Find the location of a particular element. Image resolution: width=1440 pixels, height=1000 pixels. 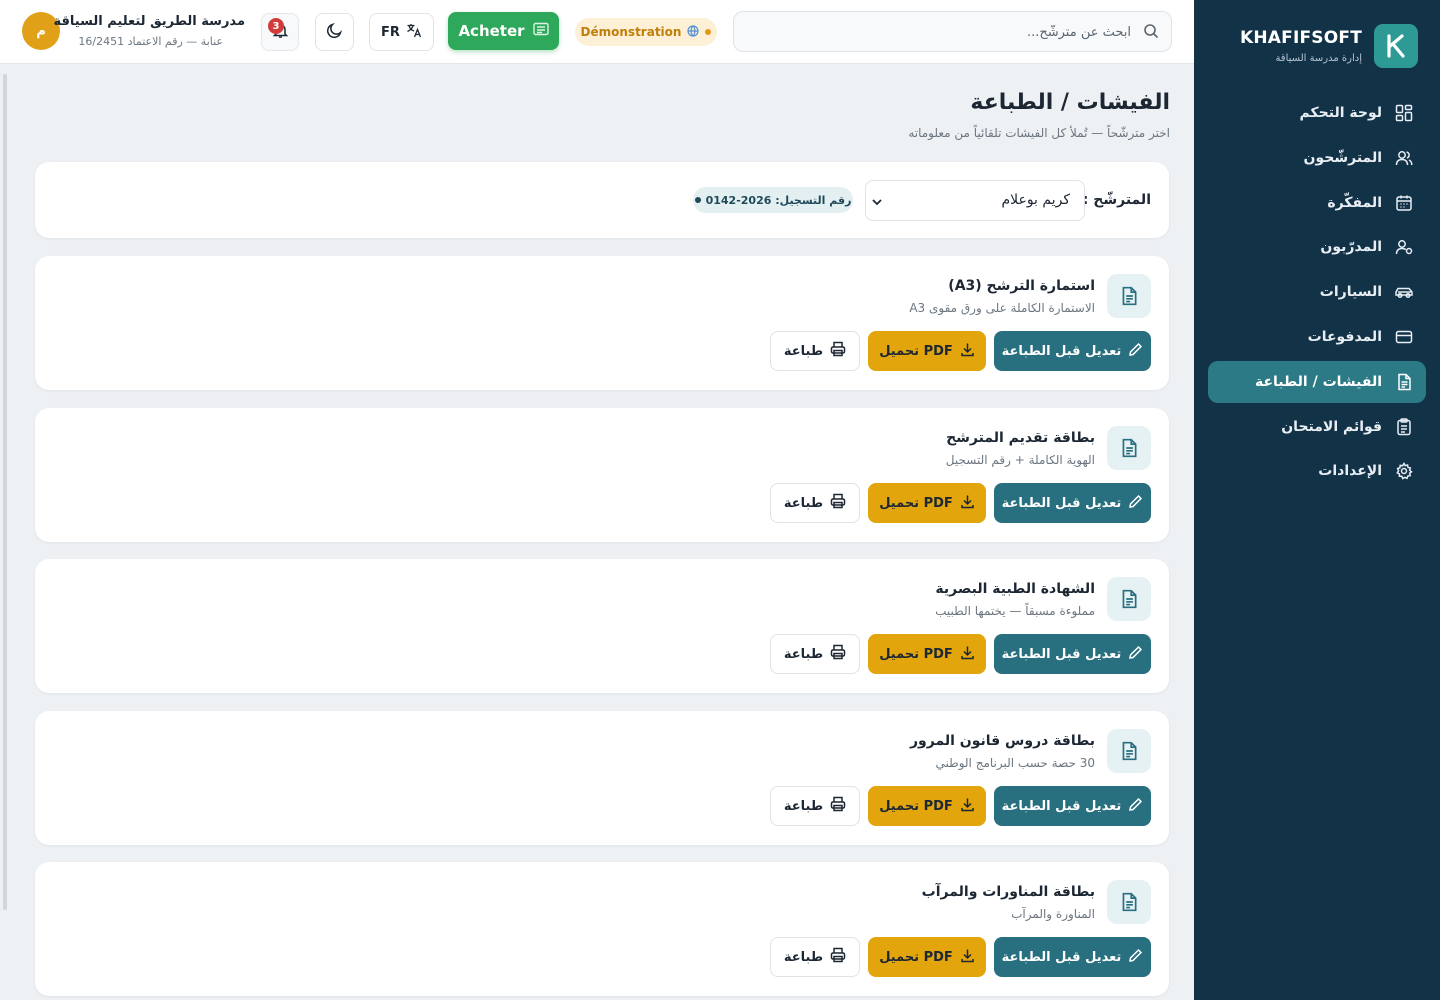

form-title: بطاقة تقديم المترشح is located at coordinates (1020, 438).